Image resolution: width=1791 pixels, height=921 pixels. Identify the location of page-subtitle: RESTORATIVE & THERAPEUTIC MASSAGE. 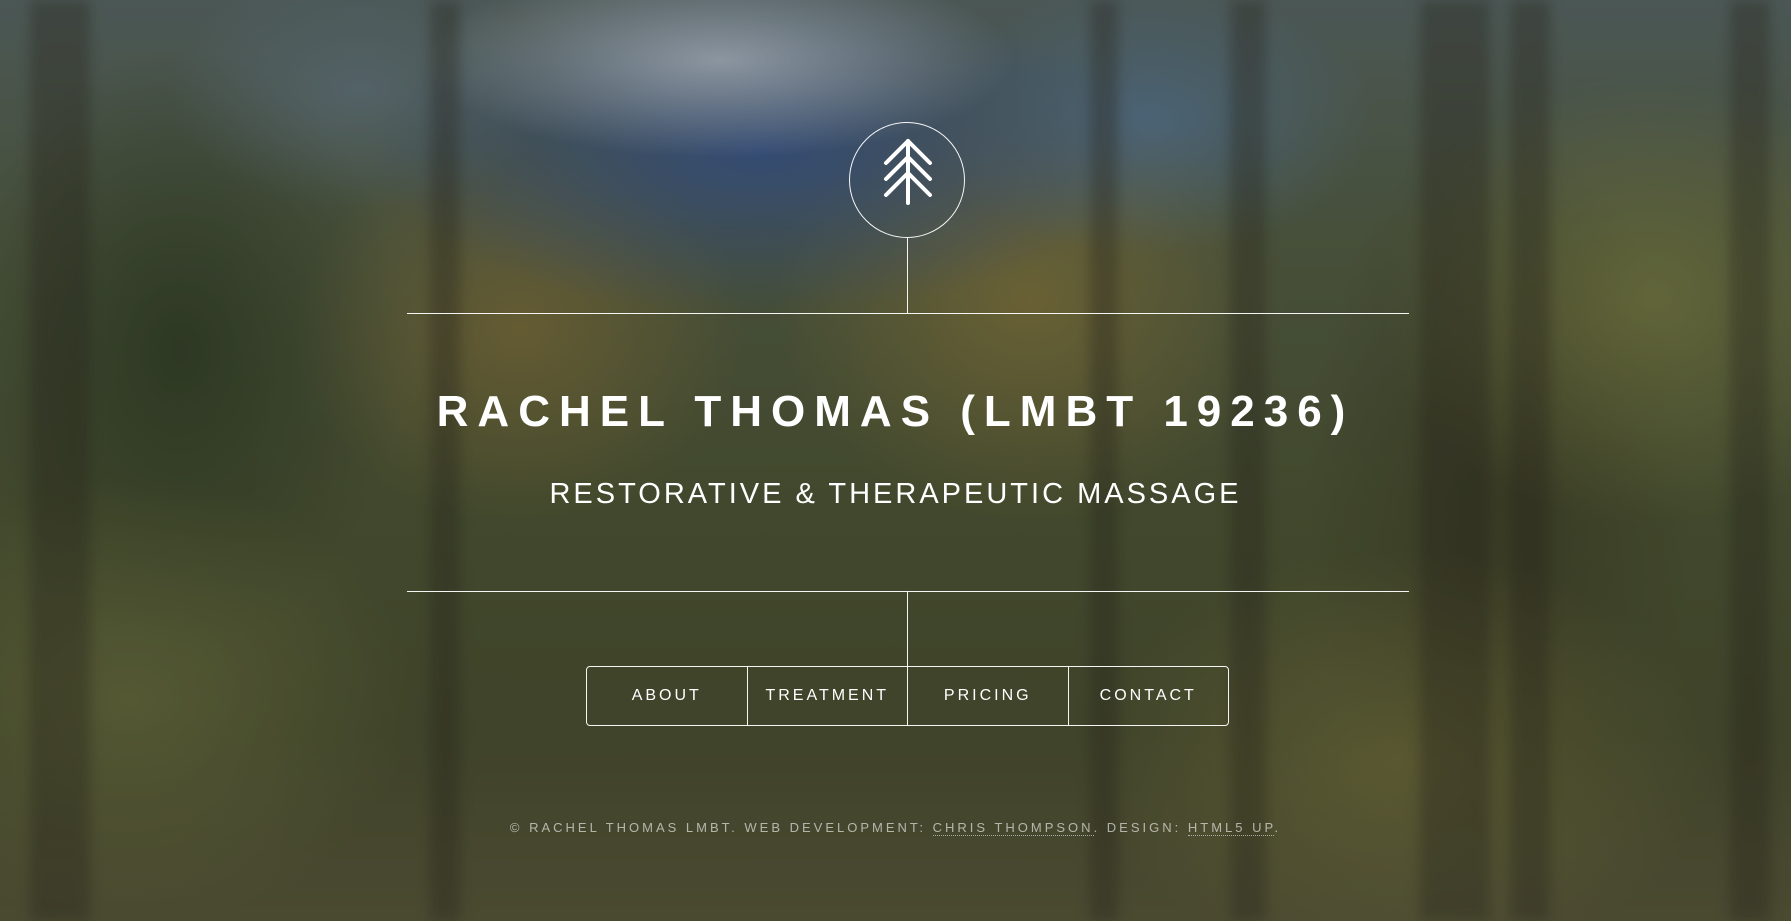
(895, 494).